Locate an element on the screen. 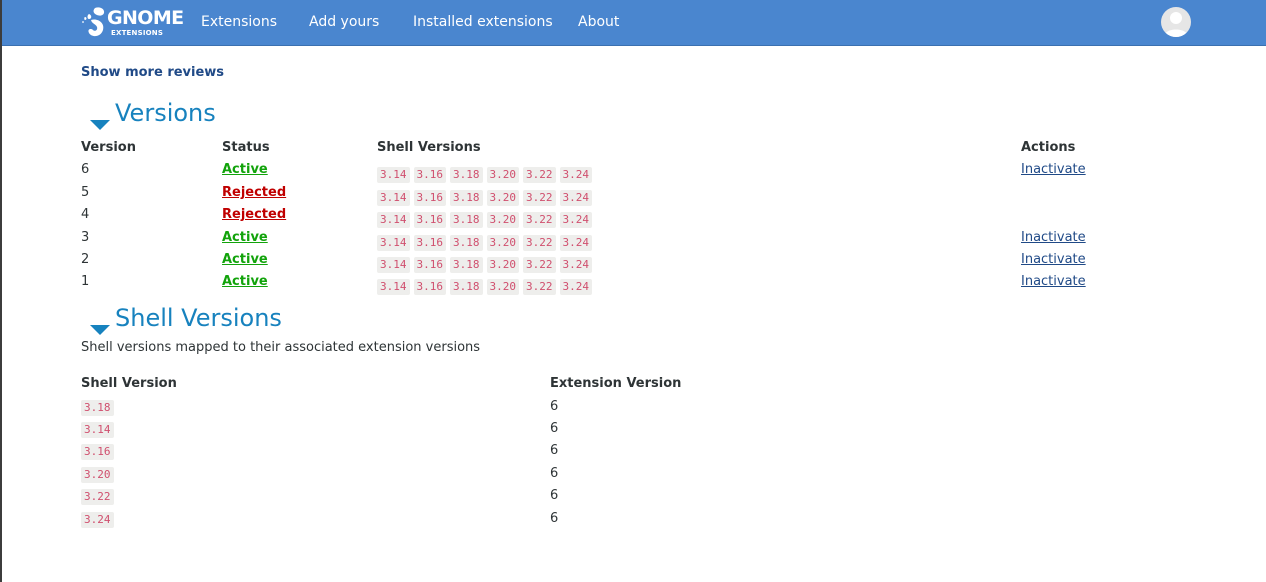 The image size is (1266, 582). shell-versions-title: Shell Versions is located at coordinates (198, 318).